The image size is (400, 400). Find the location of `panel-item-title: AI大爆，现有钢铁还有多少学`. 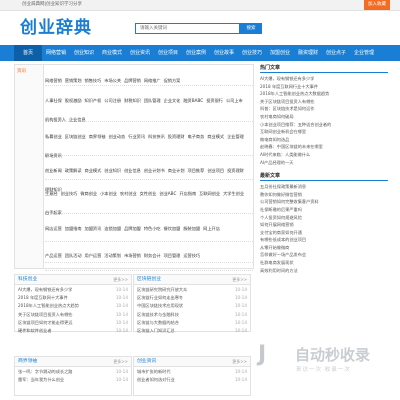

panel-item-title: AI大爆，现有钢铁还有多少学 is located at coordinates (45, 289).